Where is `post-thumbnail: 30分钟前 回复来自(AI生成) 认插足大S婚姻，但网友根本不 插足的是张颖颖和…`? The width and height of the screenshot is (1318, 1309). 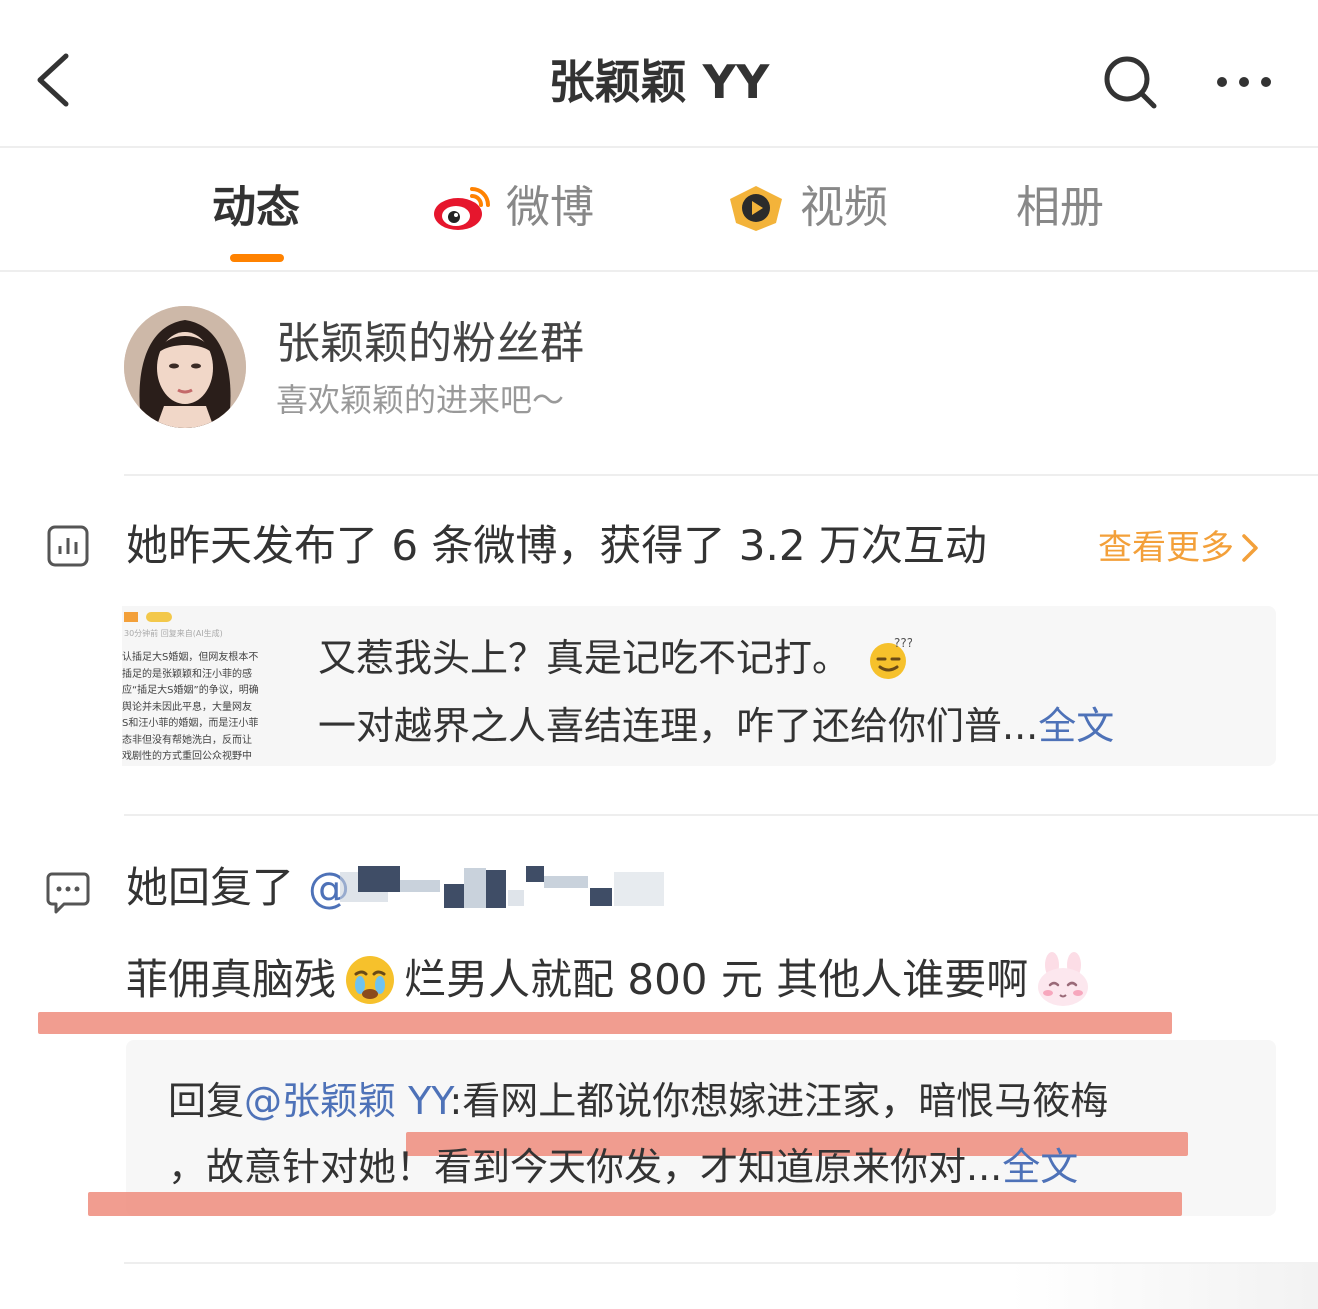
post-thumbnail: 30分钟前 回复来自(AI生成) 认插足大S婚姻，但网友根本不 插足的是张颖颖和… is located at coordinates (206, 686).